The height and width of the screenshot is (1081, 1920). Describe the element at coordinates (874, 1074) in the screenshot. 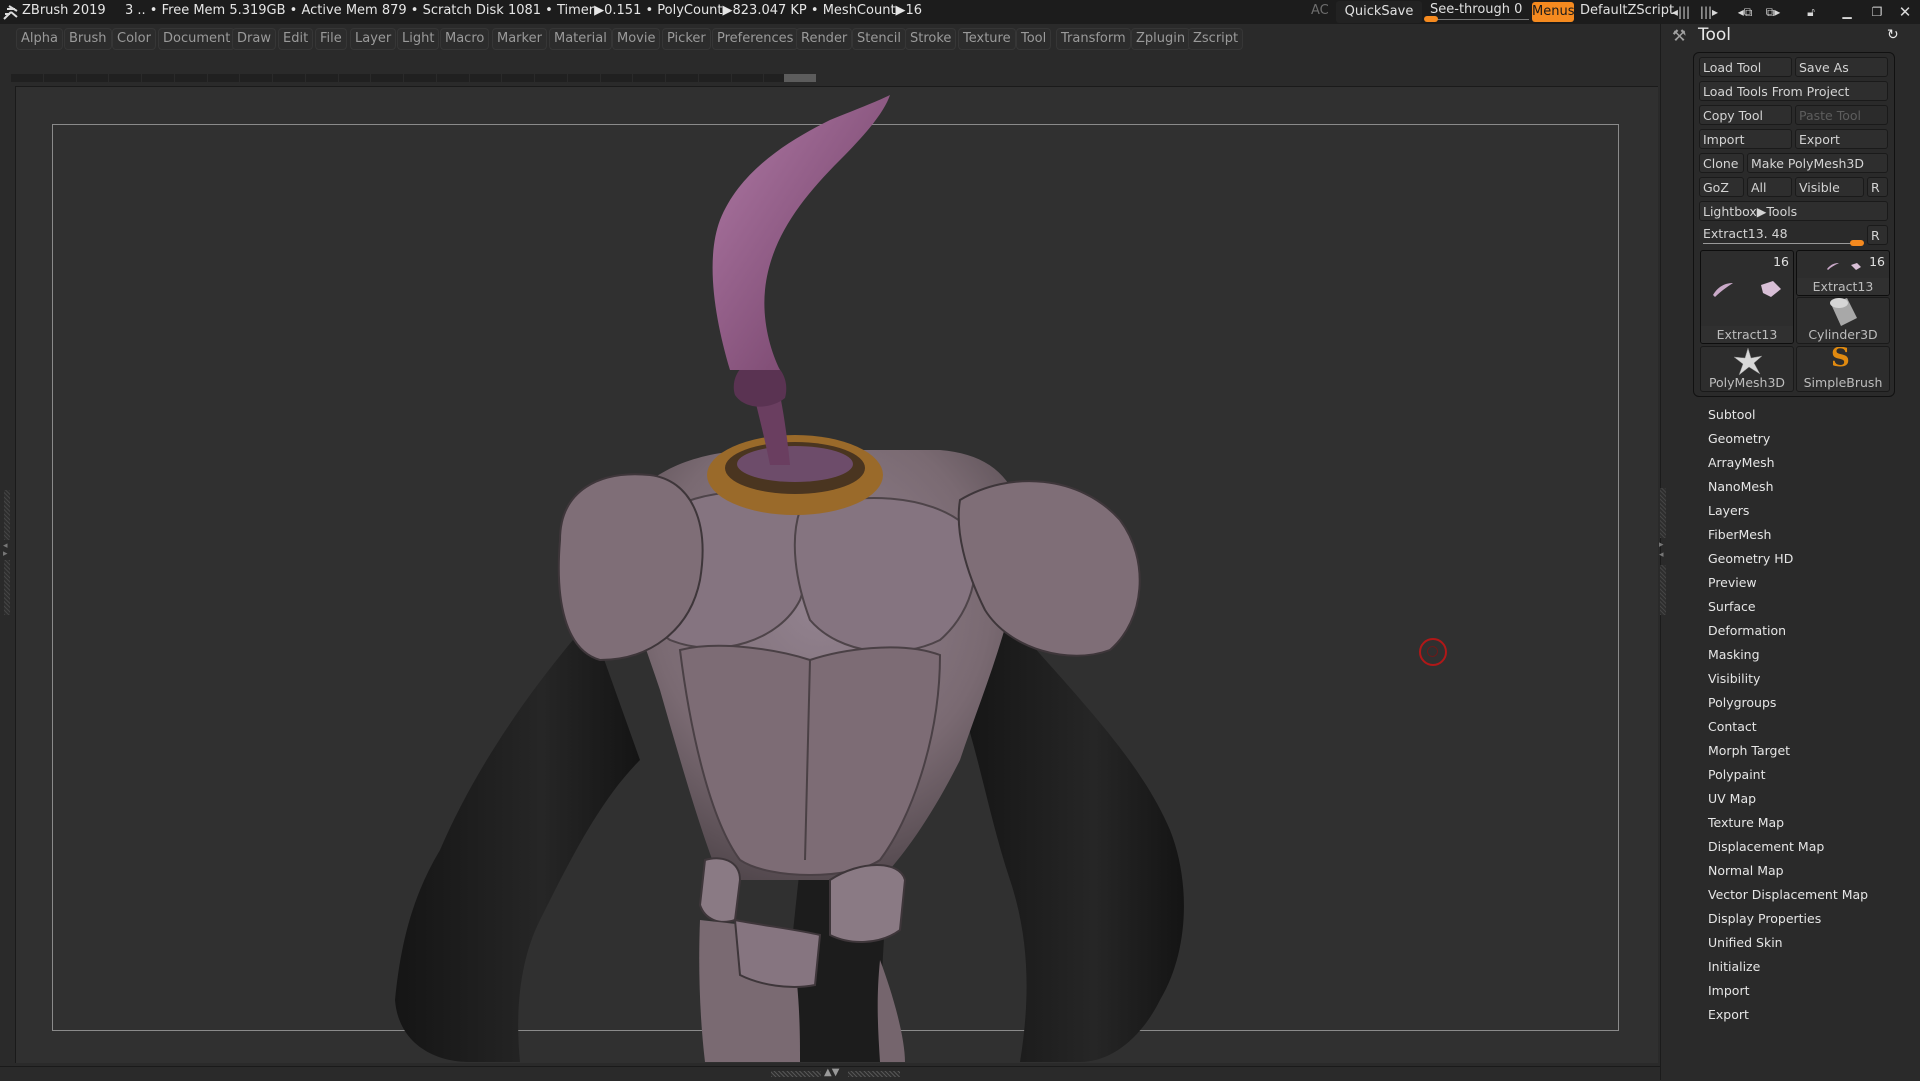

I see `bottom-dock-handle-right` at that location.